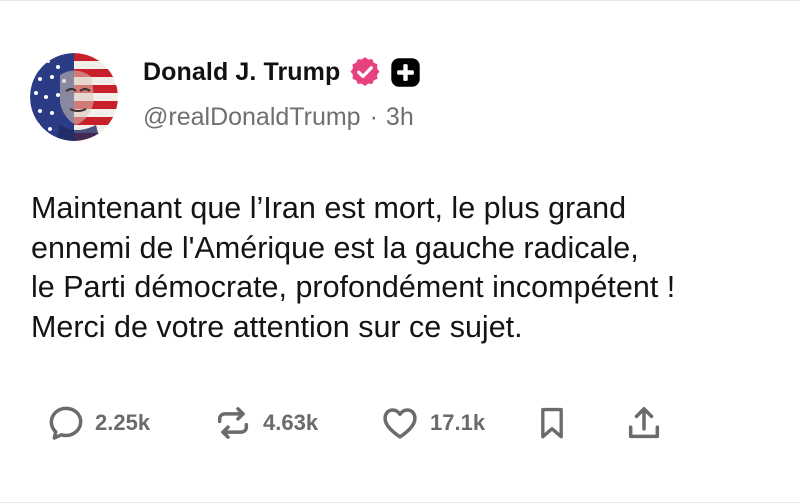 Image resolution: width=800 pixels, height=503 pixels. Describe the element at coordinates (123, 422) in the screenshot. I see `reply-count: 2.25k` at that location.